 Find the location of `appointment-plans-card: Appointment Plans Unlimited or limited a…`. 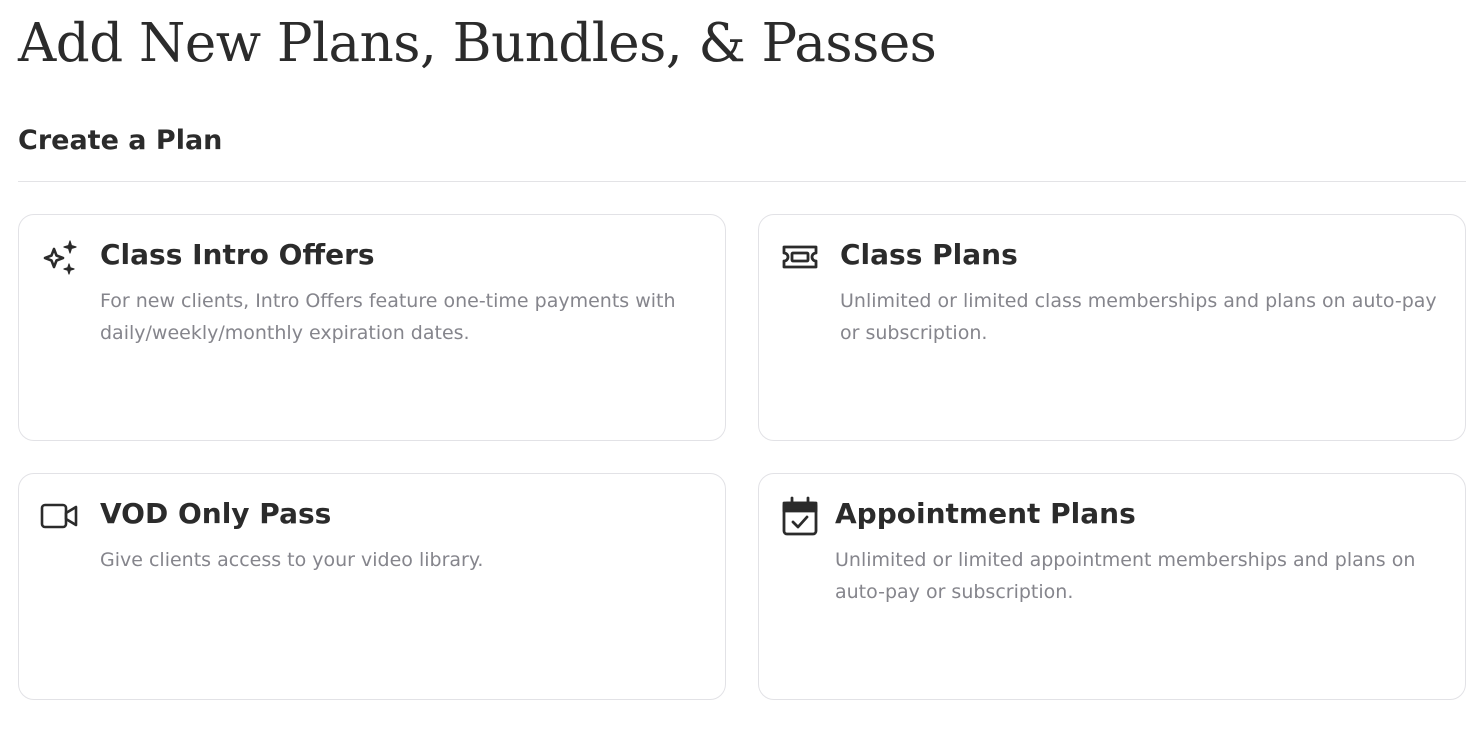

appointment-plans-card: Appointment Plans Unlimited or limited a… is located at coordinates (1112, 586).